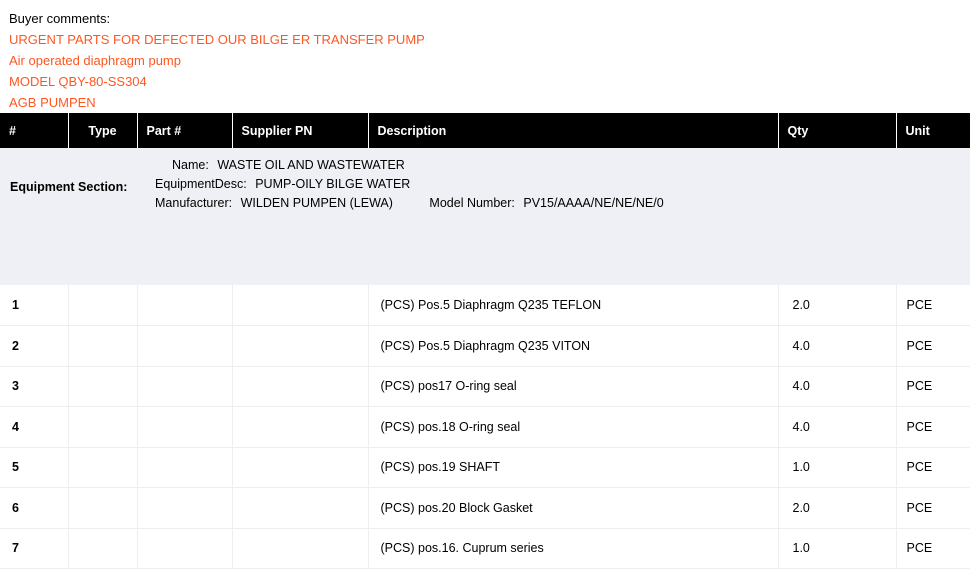 Image resolution: width=970 pixels, height=572 pixels. Describe the element at coordinates (34, 305) in the screenshot. I see `cell-number: 1` at that location.